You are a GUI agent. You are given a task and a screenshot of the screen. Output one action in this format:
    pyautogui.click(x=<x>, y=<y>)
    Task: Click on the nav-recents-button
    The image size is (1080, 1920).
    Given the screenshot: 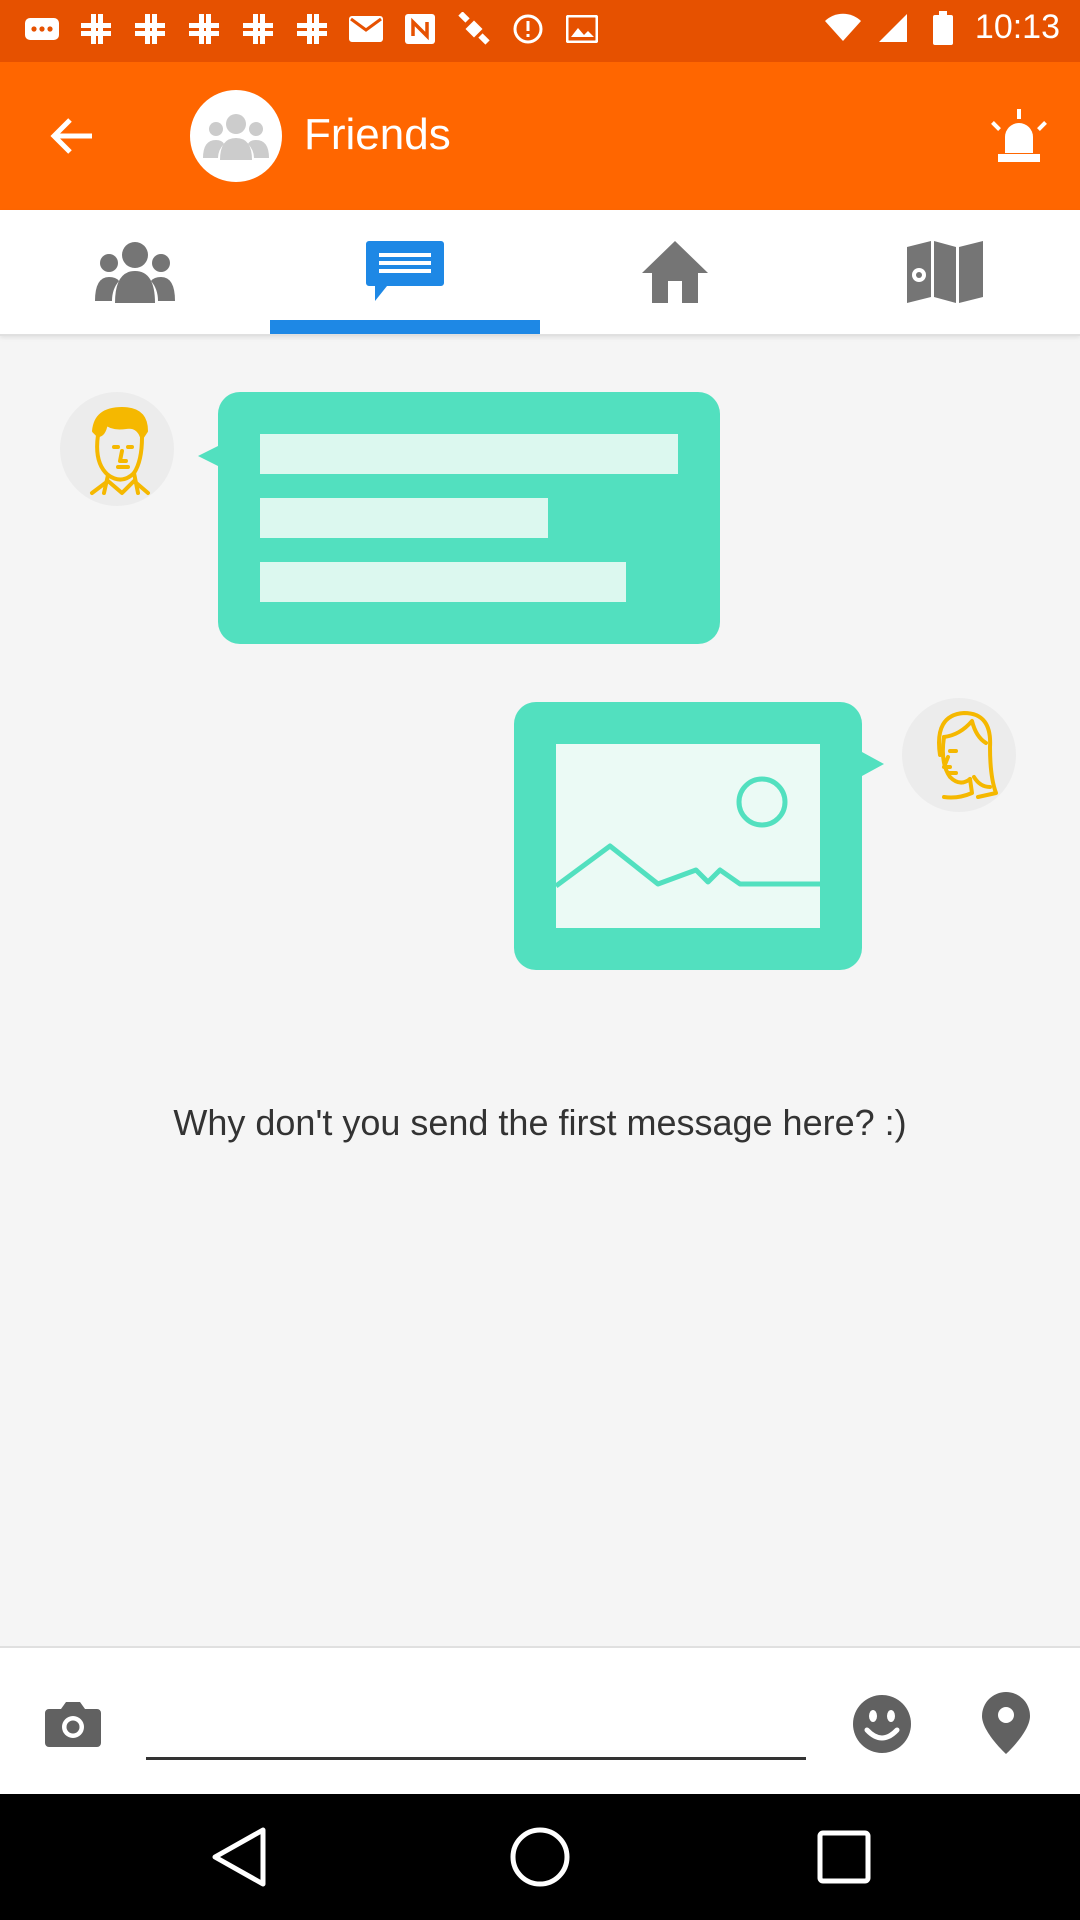 What is the action you would take?
    pyautogui.click(x=844, y=1857)
    